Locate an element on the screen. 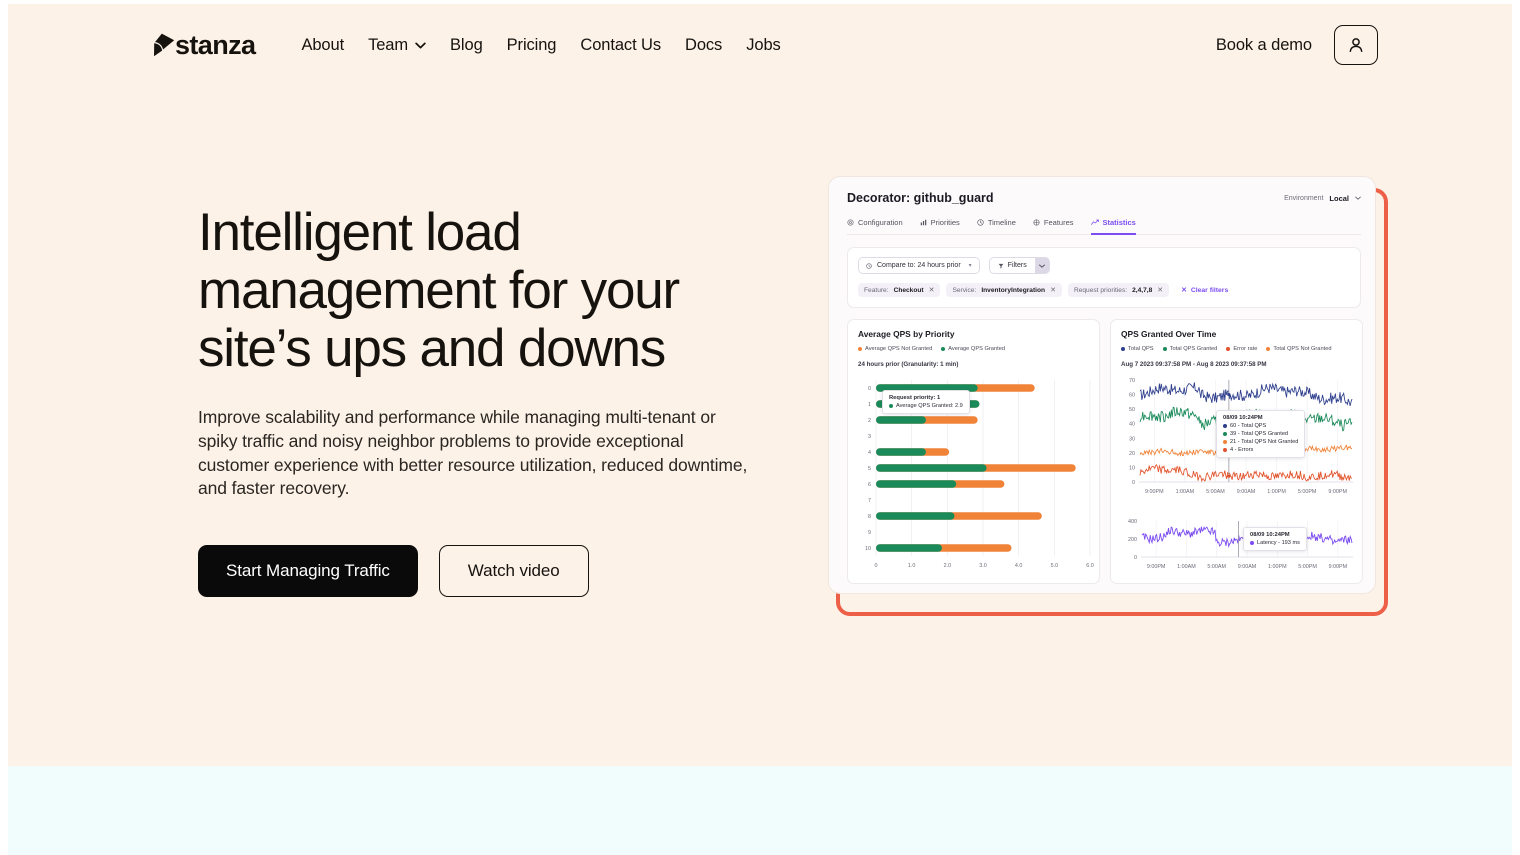 Image resolution: width=1520 pixels, height=855 pixels. svg-text: 7 is located at coordinates (869, 501).